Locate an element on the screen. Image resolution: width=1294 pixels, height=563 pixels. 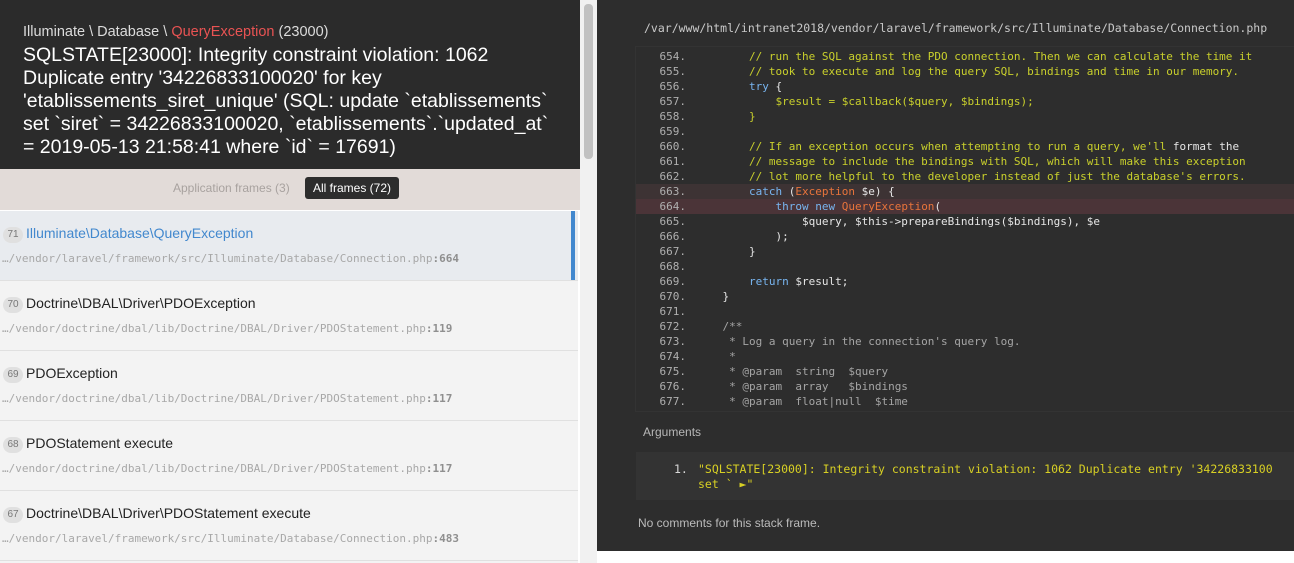
code-line: 677. * @param float|null $time is located at coordinates (965, 401).